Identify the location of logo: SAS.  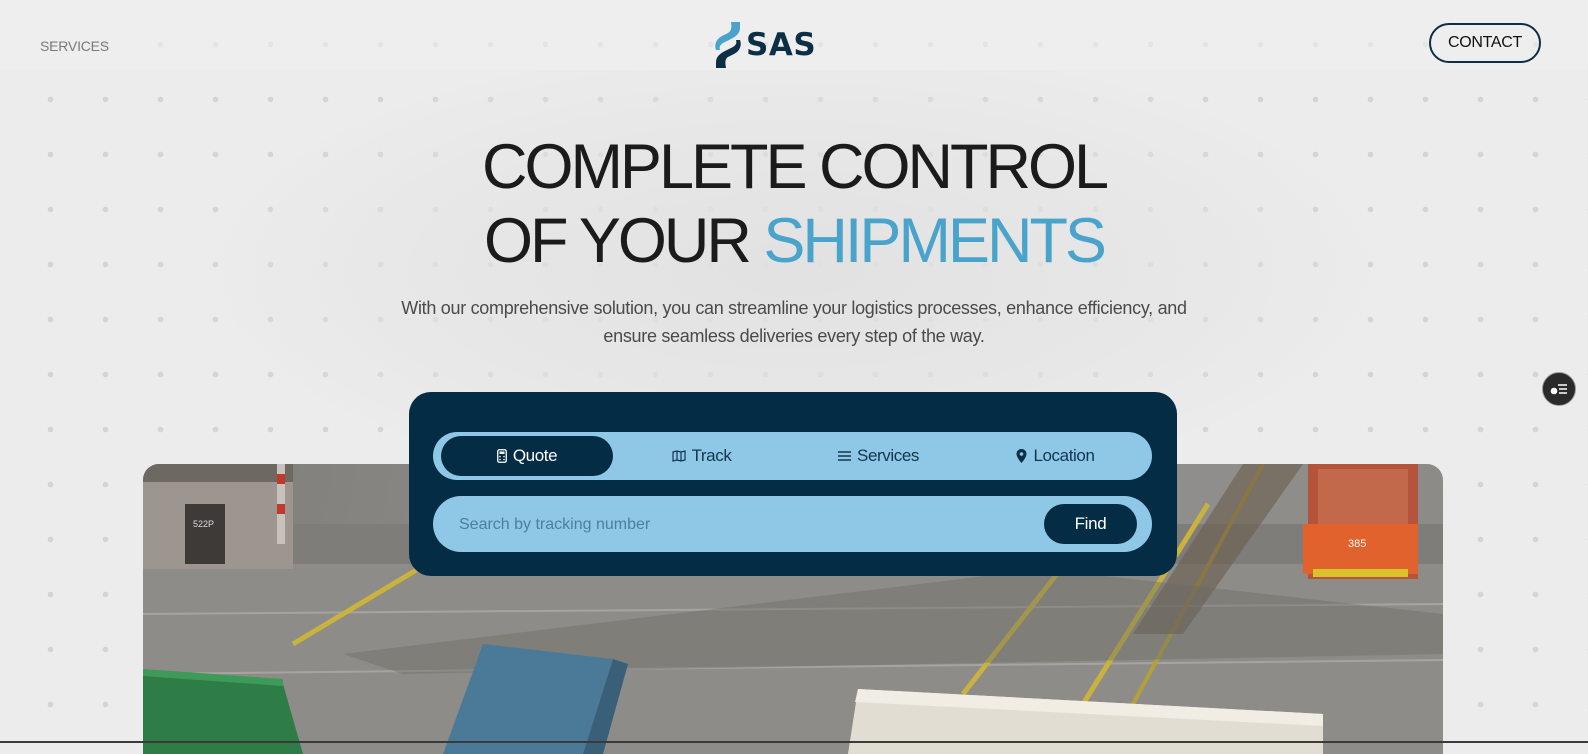
(764, 45).